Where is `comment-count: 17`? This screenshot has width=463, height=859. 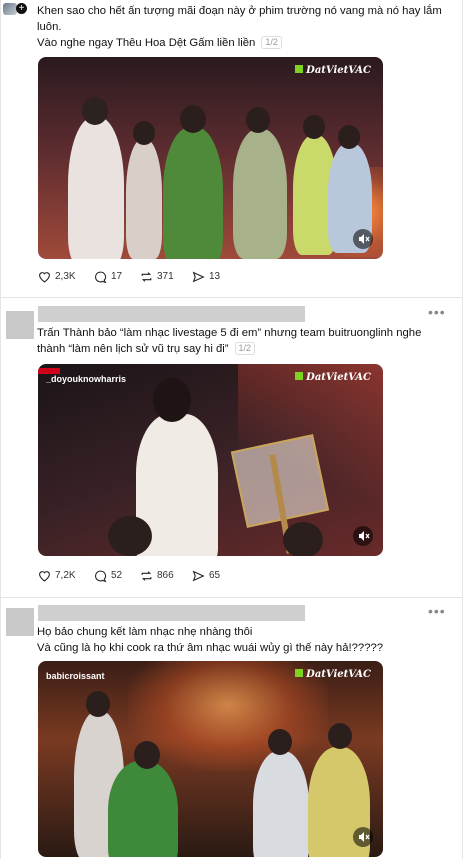 comment-count: 17 is located at coordinates (117, 276).